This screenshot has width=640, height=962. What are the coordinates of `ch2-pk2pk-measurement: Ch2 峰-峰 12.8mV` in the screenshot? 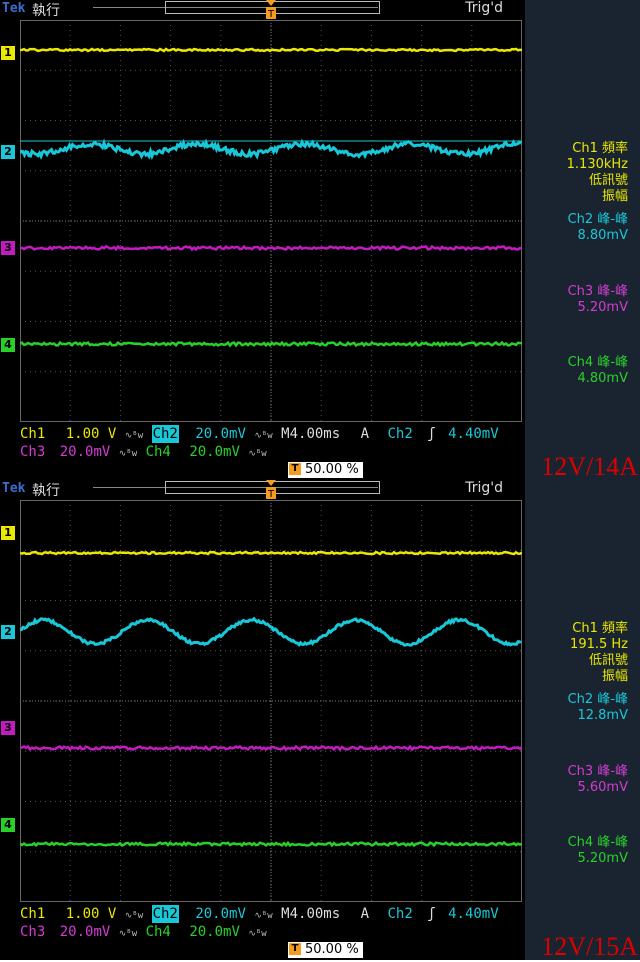 It's located at (598, 708).